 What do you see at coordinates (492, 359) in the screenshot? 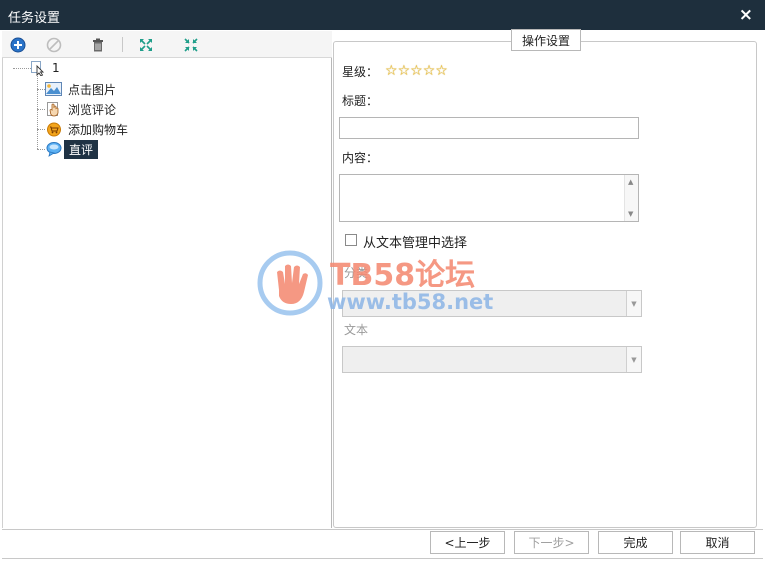
I see `text-select: ▼` at bounding box center [492, 359].